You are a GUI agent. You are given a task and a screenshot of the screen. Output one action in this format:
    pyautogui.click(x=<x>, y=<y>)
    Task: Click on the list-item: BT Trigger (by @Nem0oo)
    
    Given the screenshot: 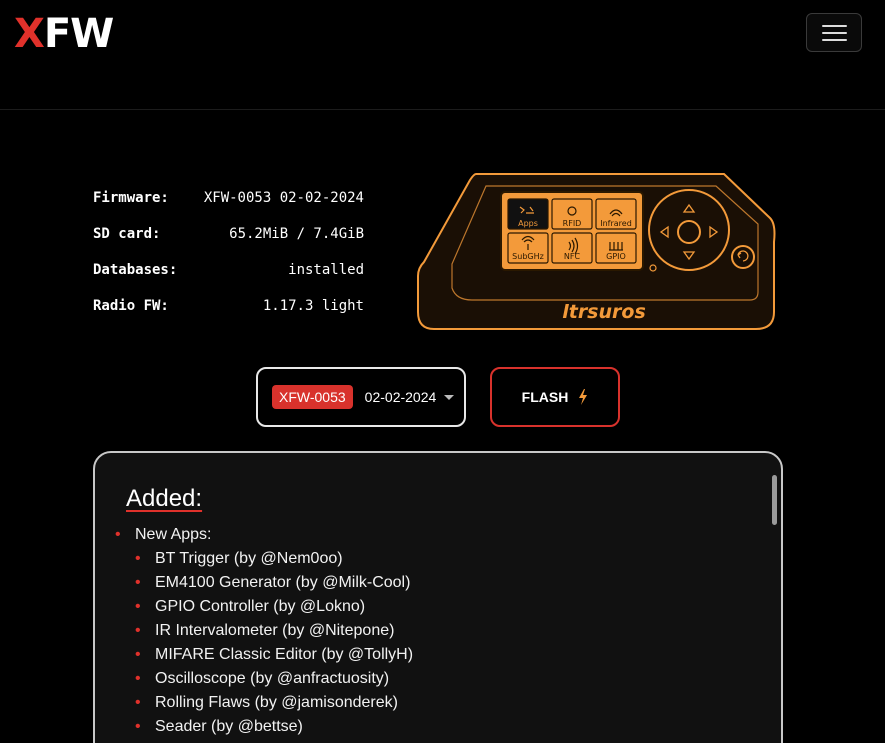 What is the action you would take?
    pyautogui.click(x=274, y=559)
    